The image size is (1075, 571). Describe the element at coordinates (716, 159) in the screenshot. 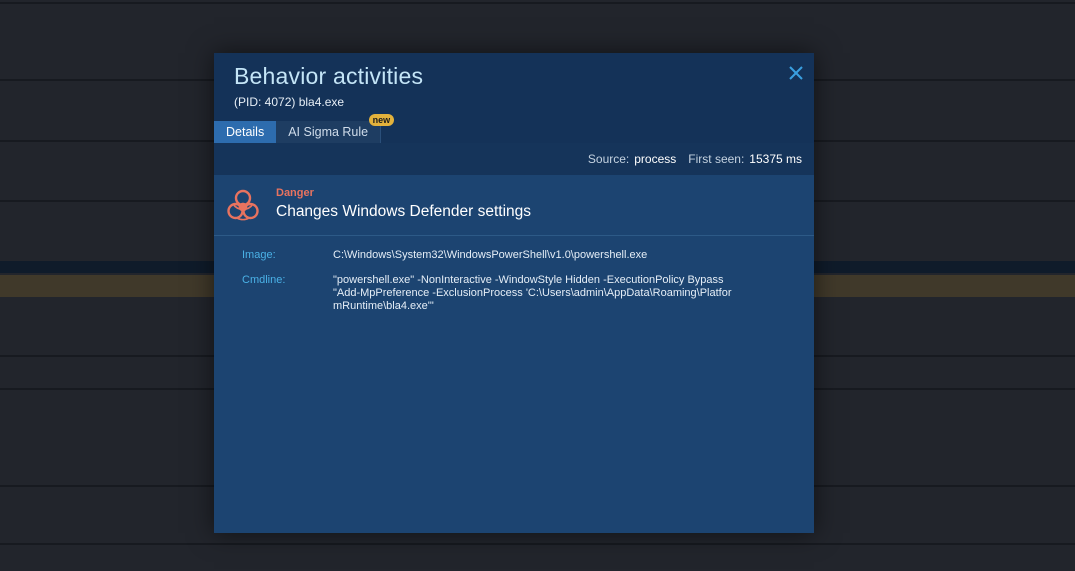

I see `first-seen-label: First seen:` at that location.